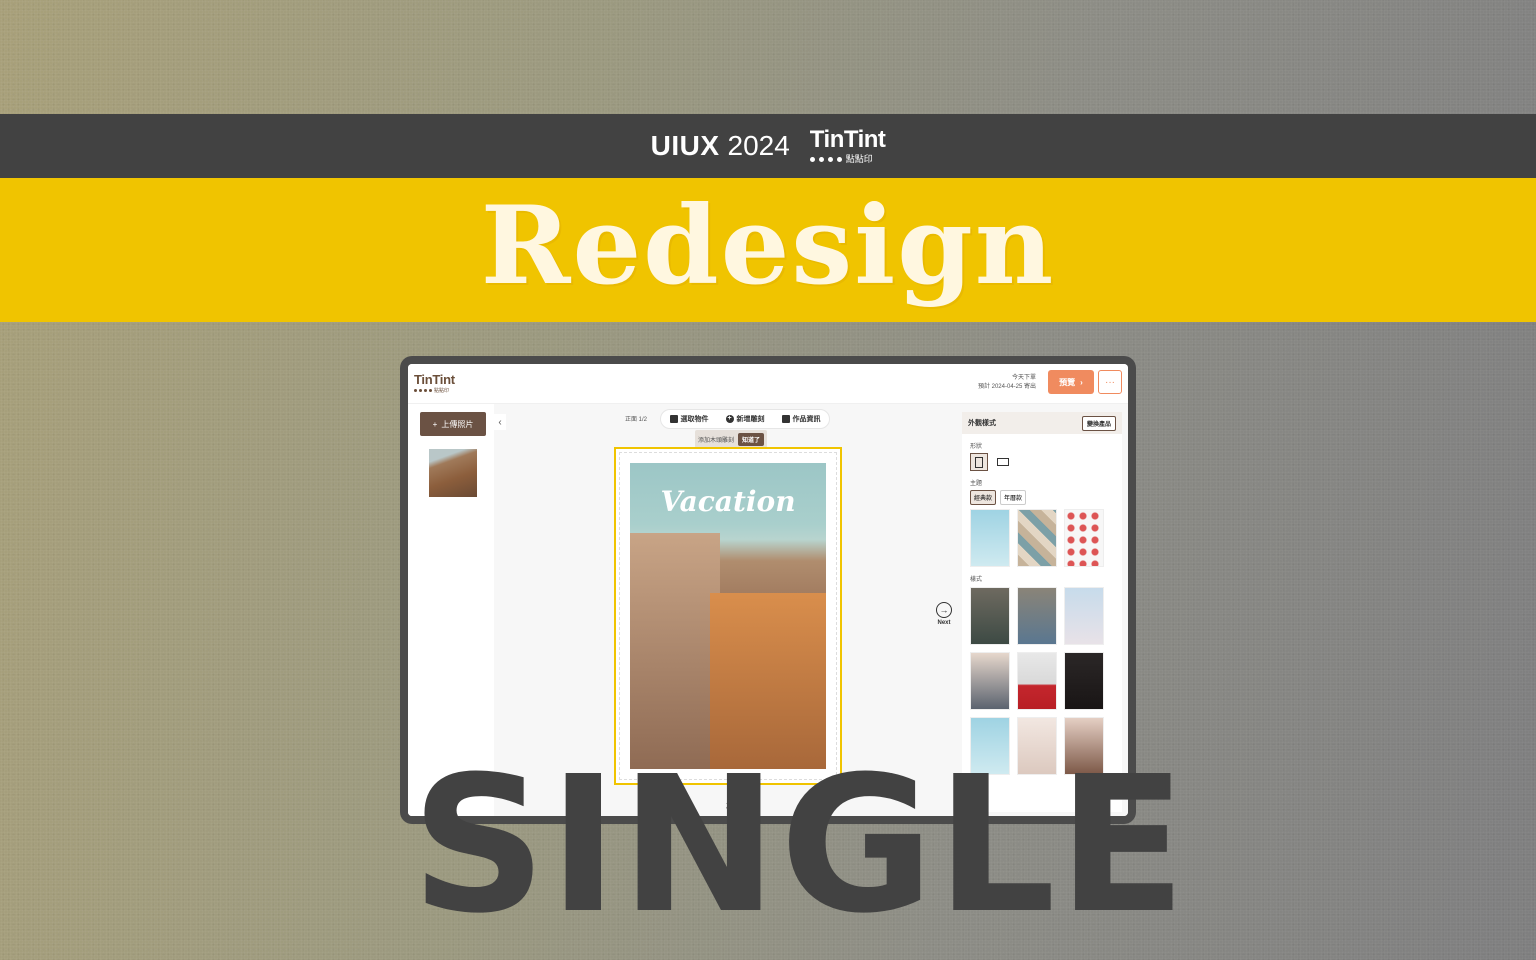  I want to click on chevron-right-icon: ›, so click(1081, 382).